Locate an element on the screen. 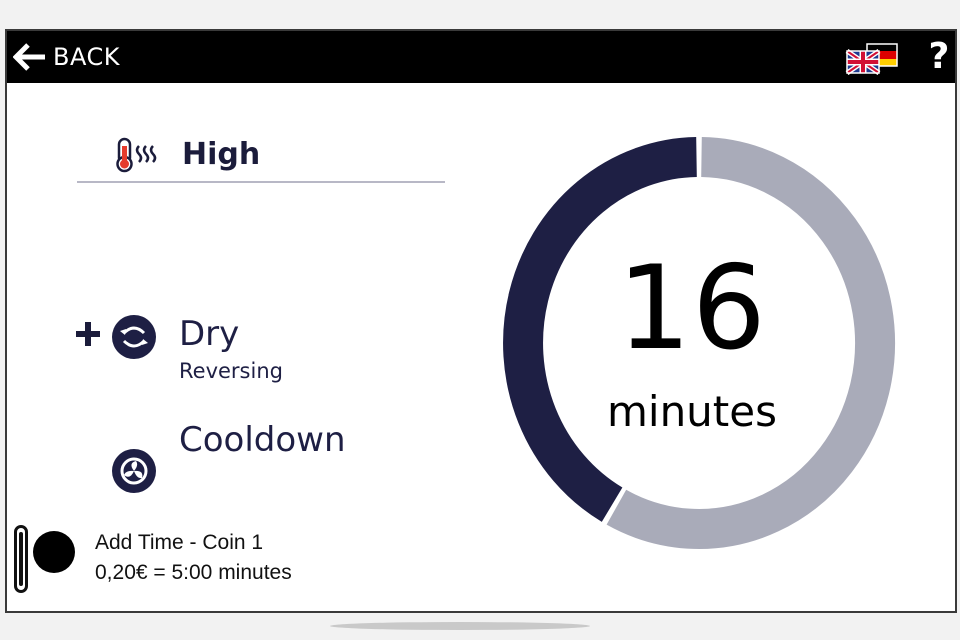  help-button: ? is located at coordinates (939, 57).